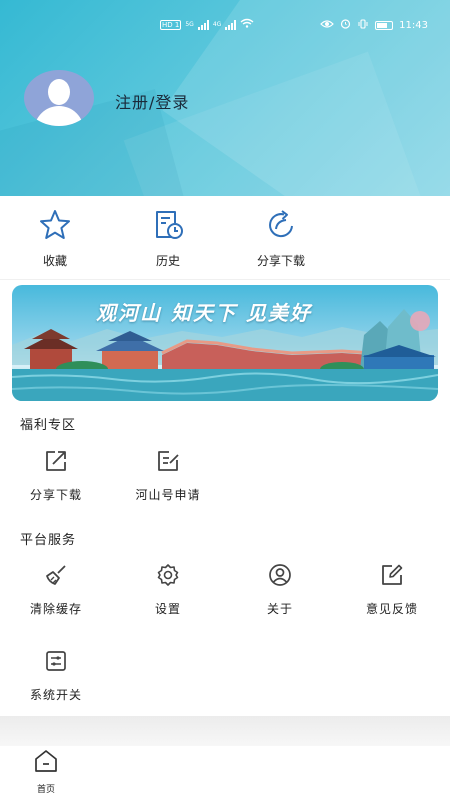  Describe the element at coordinates (56, 589) in the screenshot. I see `clear-cache-button: 清除缓存` at that location.